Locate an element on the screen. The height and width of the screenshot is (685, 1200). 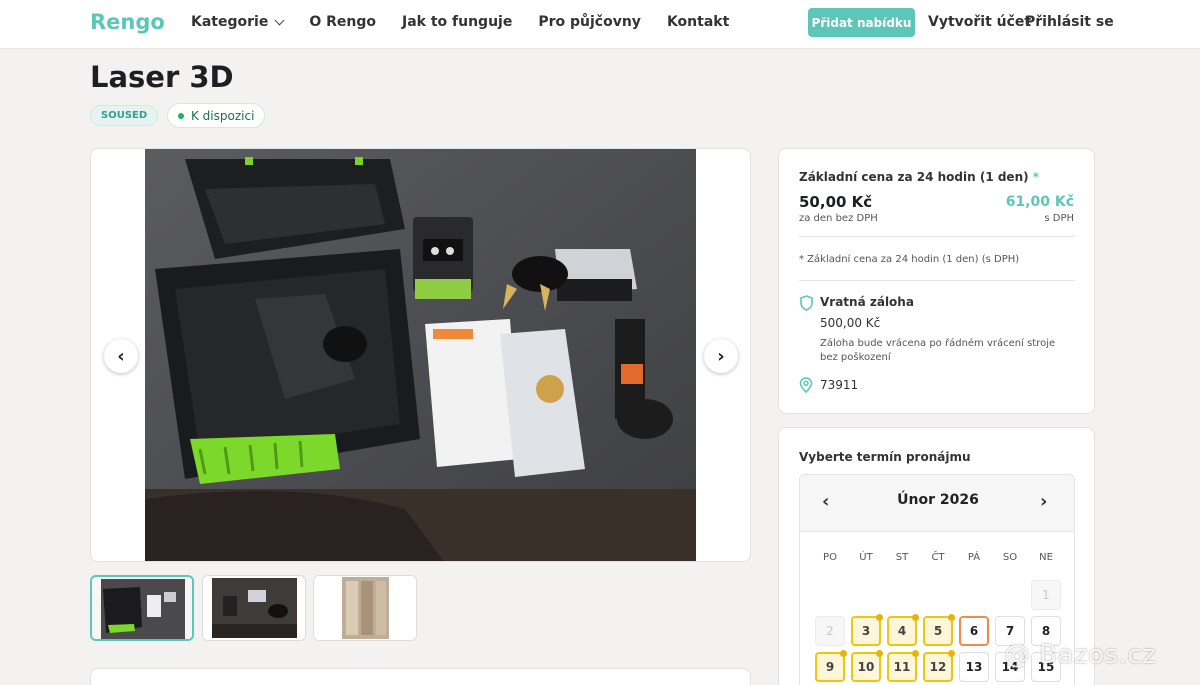
calendar-day-number: 9 is located at coordinates (830, 667).